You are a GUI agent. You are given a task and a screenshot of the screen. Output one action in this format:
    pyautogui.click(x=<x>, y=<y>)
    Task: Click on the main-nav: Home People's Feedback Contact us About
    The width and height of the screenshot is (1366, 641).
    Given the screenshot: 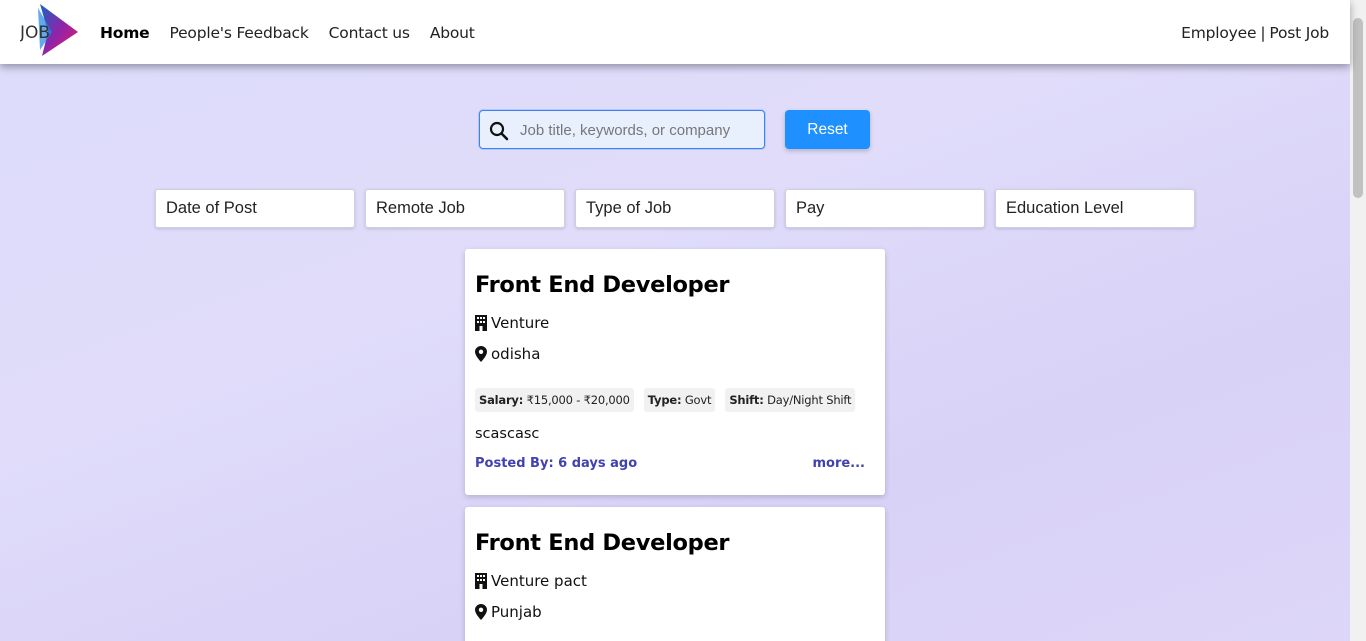 What is the action you would take?
    pyautogui.click(x=297, y=33)
    